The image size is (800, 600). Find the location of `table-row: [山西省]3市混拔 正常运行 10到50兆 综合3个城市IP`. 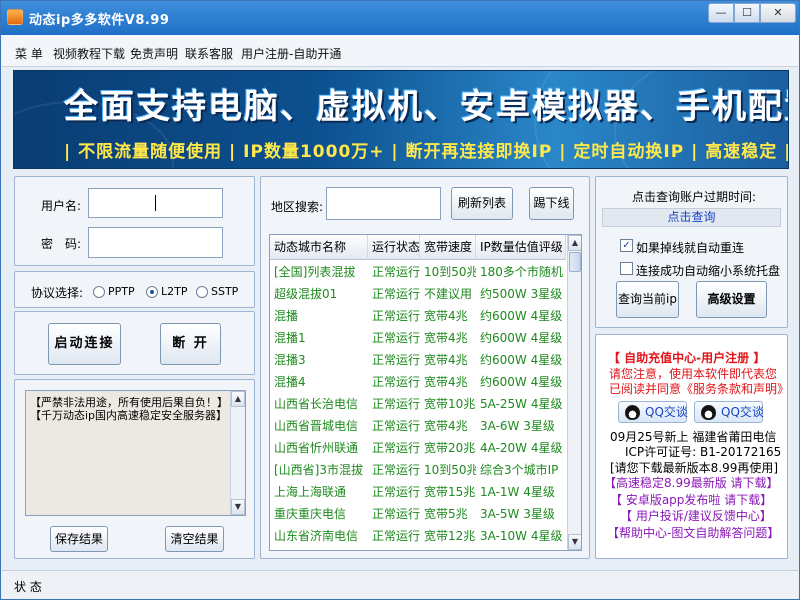

table-row: [山西省]3市混拔 正常运行 10到50兆 综合3个城市IP is located at coordinates (418, 470).